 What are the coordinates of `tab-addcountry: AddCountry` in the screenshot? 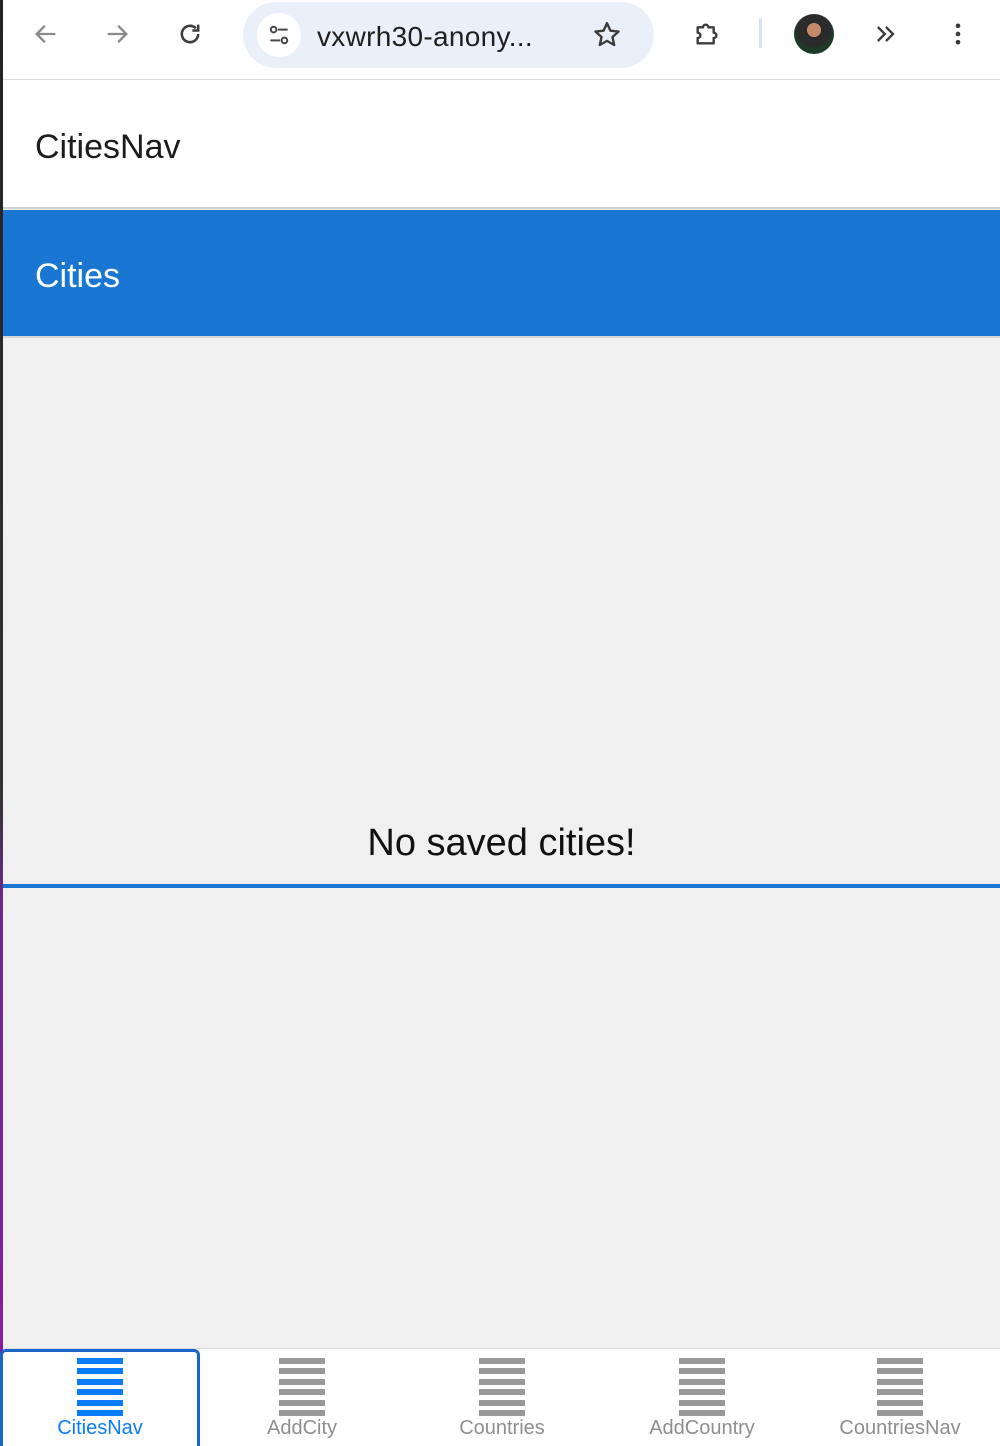 It's located at (702, 1397).